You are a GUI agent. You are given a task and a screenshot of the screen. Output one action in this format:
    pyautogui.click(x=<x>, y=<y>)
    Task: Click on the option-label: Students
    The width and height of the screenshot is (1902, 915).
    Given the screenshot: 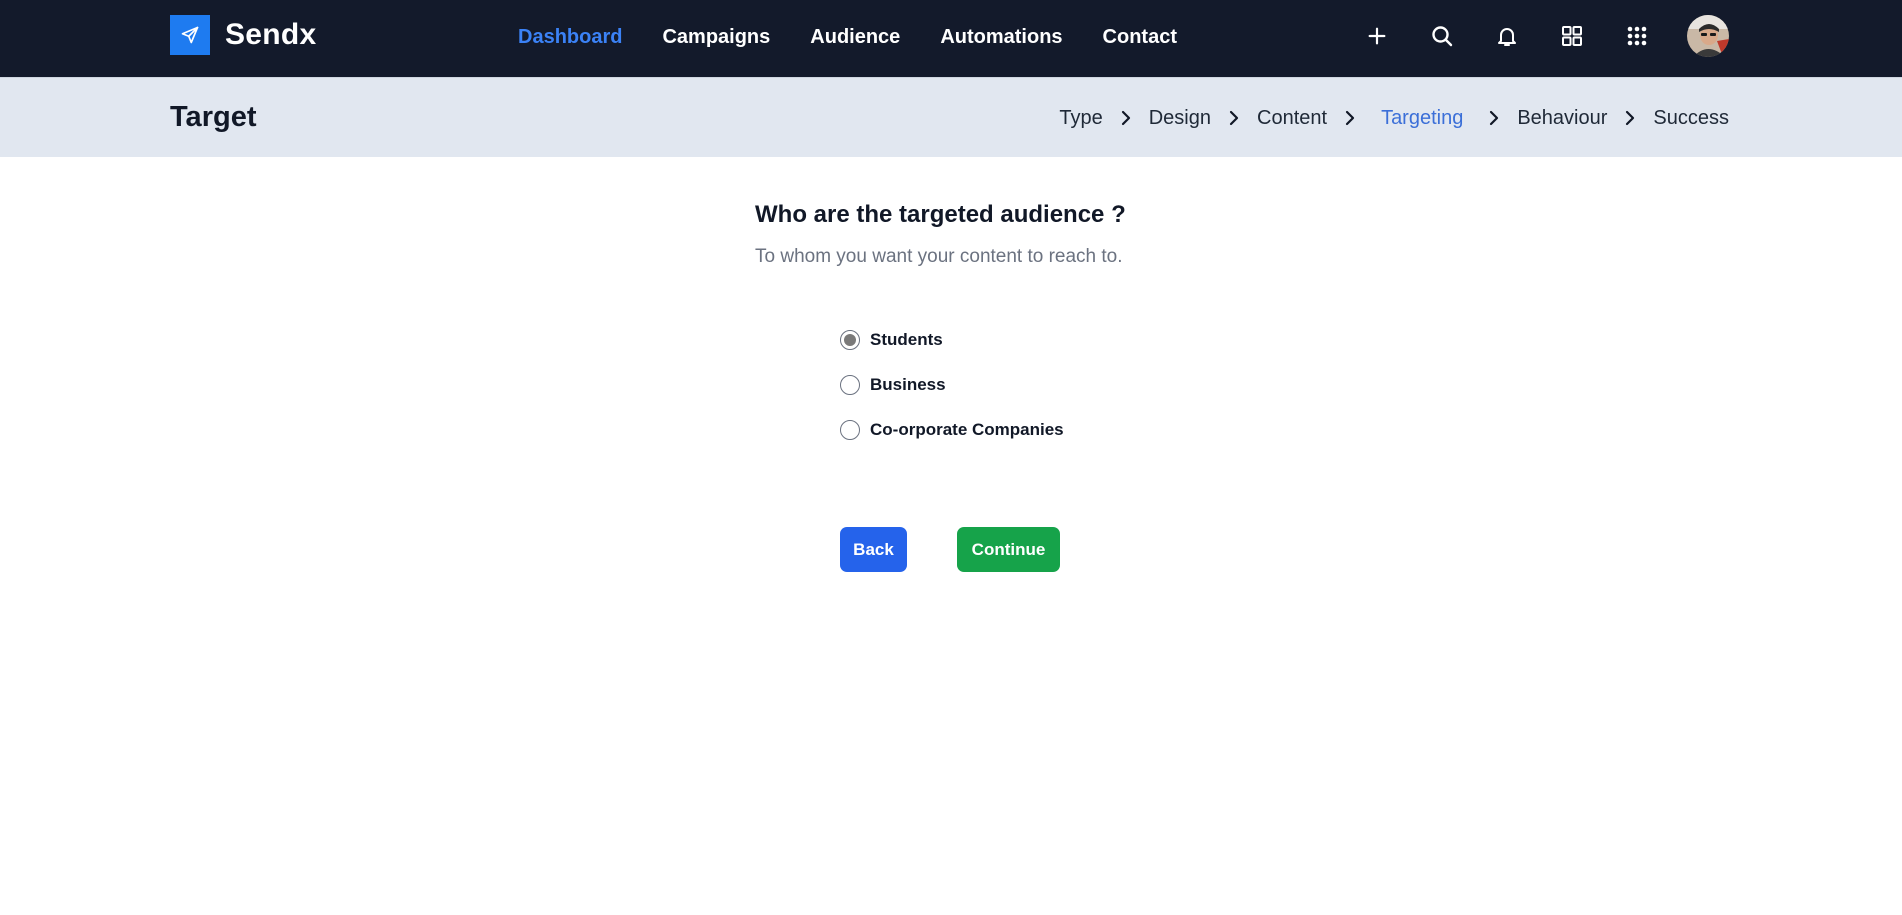 What is the action you would take?
    pyautogui.click(x=906, y=339)
    